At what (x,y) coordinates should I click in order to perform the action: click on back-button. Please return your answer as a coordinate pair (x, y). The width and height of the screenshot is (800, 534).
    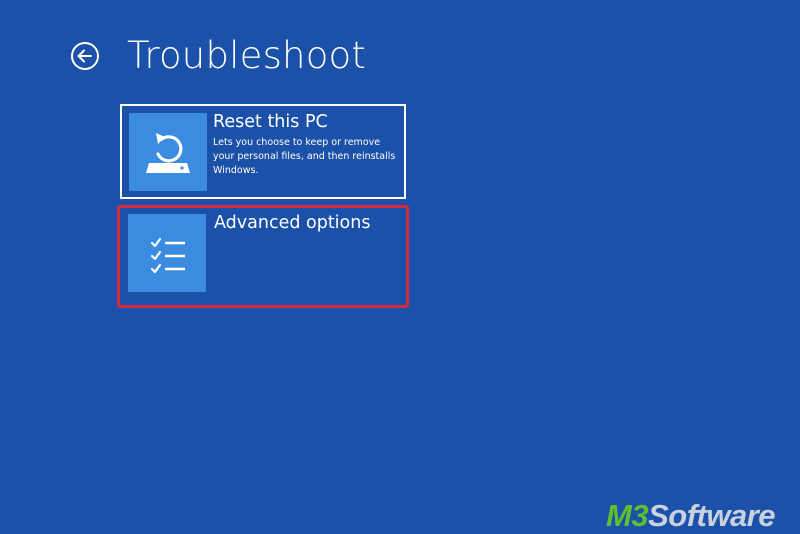
    Looking at the image, I should click on (85, 56).